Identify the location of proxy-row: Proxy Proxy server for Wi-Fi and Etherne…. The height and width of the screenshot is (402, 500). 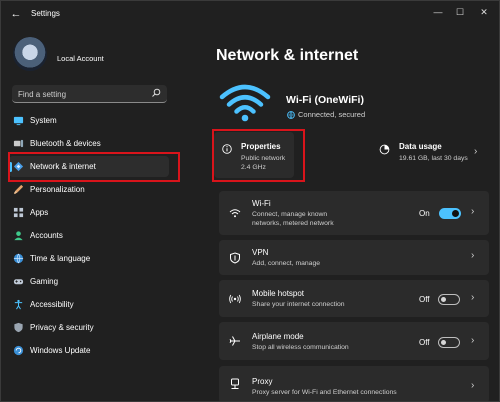
(354, 383).